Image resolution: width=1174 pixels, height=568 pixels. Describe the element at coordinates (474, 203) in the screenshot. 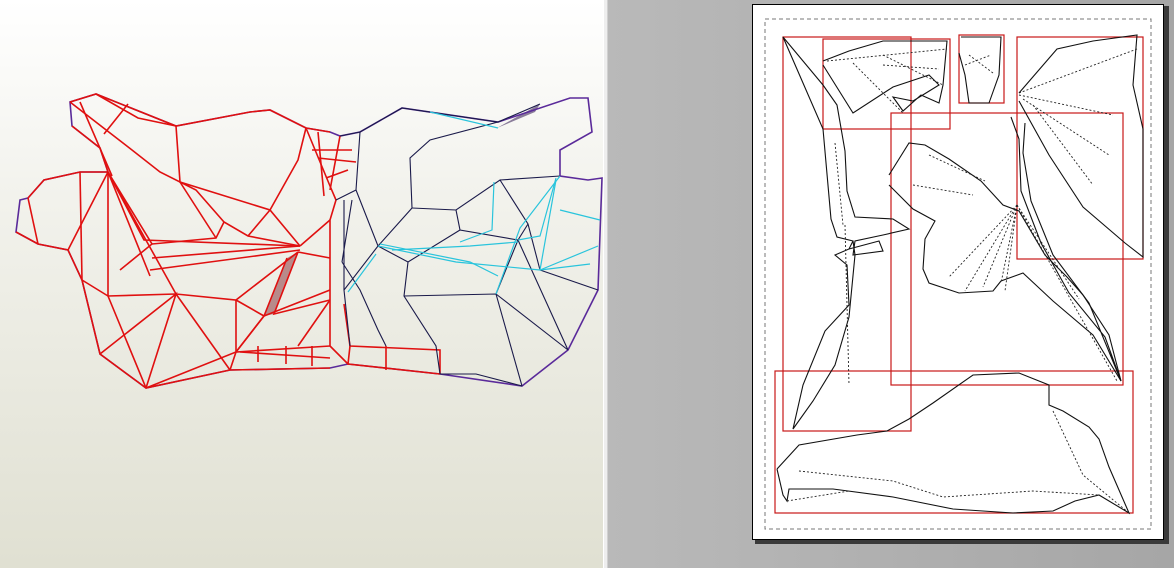

I see `valley-fold-lines` at that location.